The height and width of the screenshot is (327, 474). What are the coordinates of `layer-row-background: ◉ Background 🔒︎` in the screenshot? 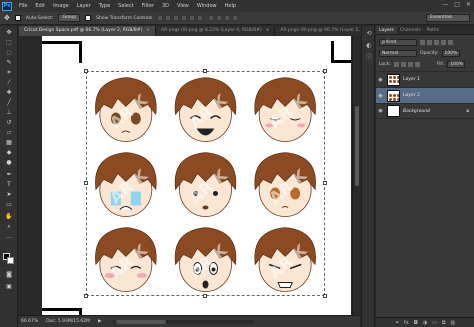 It's located at (425, 111).